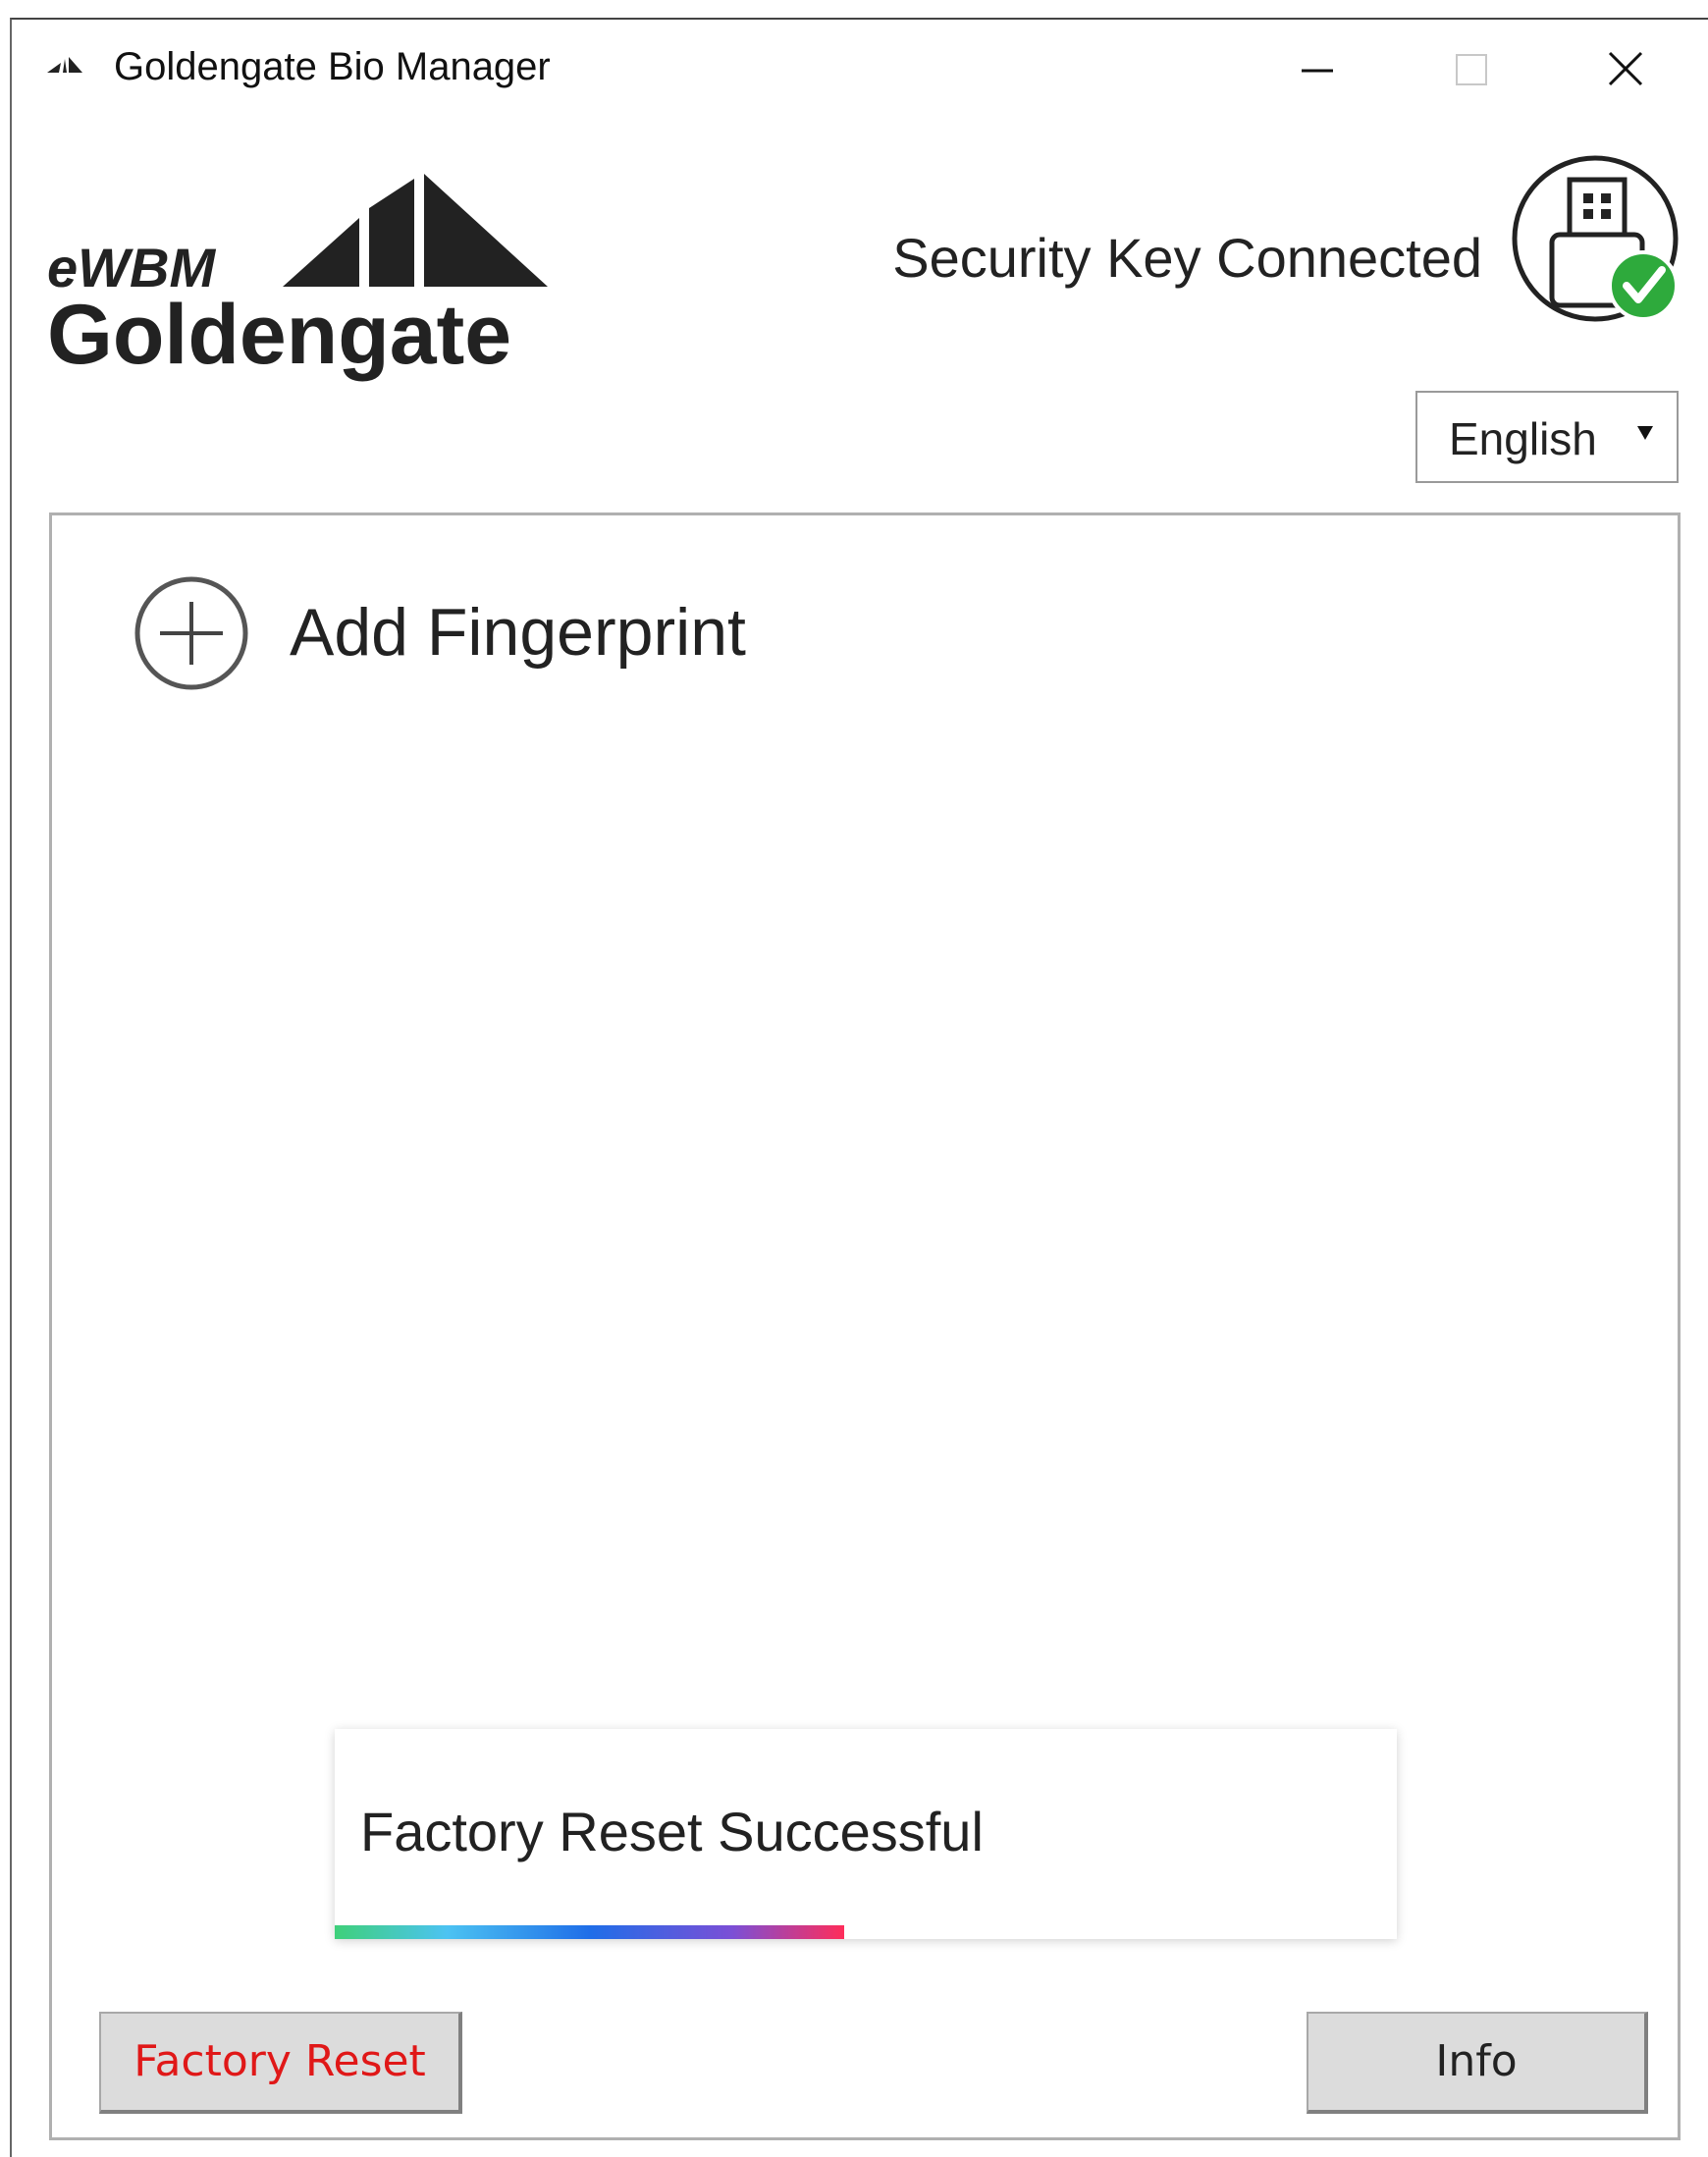 The height and width of the screenshot is (2157, 1708). Describe the element at coordinates (672, 1831) in the screenshot. I see `toast-message: Factory Reset Successful` at that location.